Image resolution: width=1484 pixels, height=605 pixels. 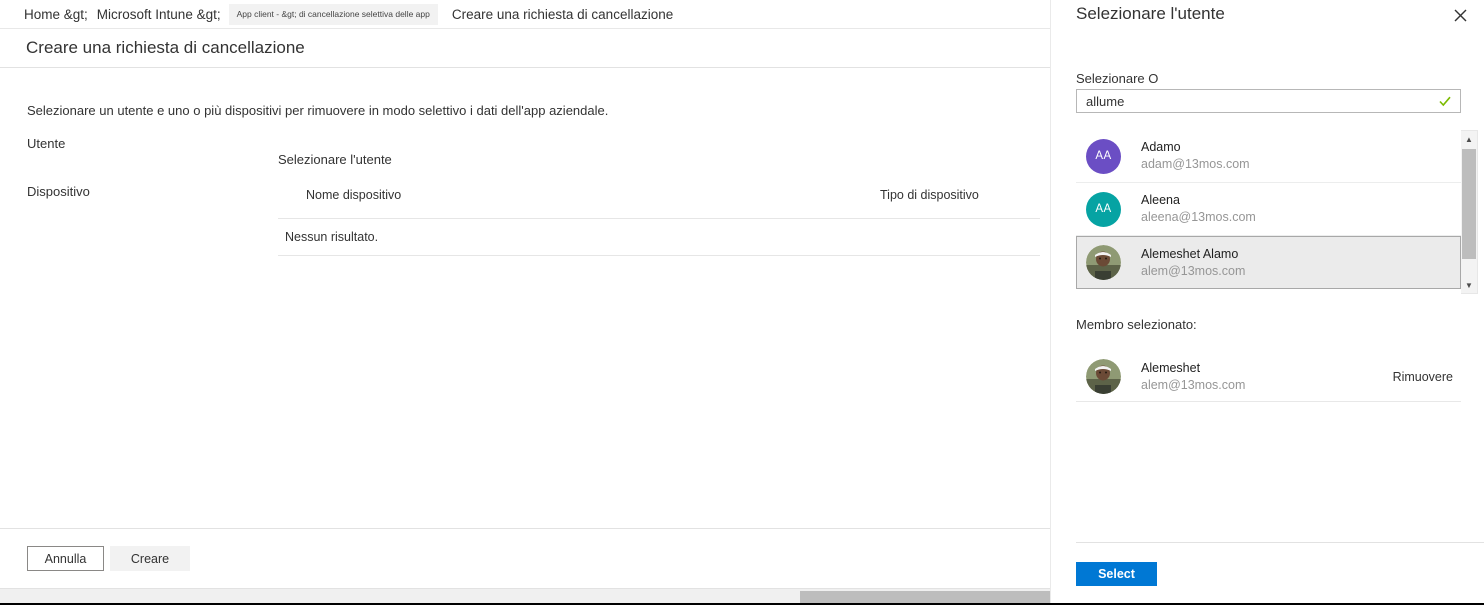 I want to click on device-table-empty-row: Nessun risultato., so click(x=659, y=237).